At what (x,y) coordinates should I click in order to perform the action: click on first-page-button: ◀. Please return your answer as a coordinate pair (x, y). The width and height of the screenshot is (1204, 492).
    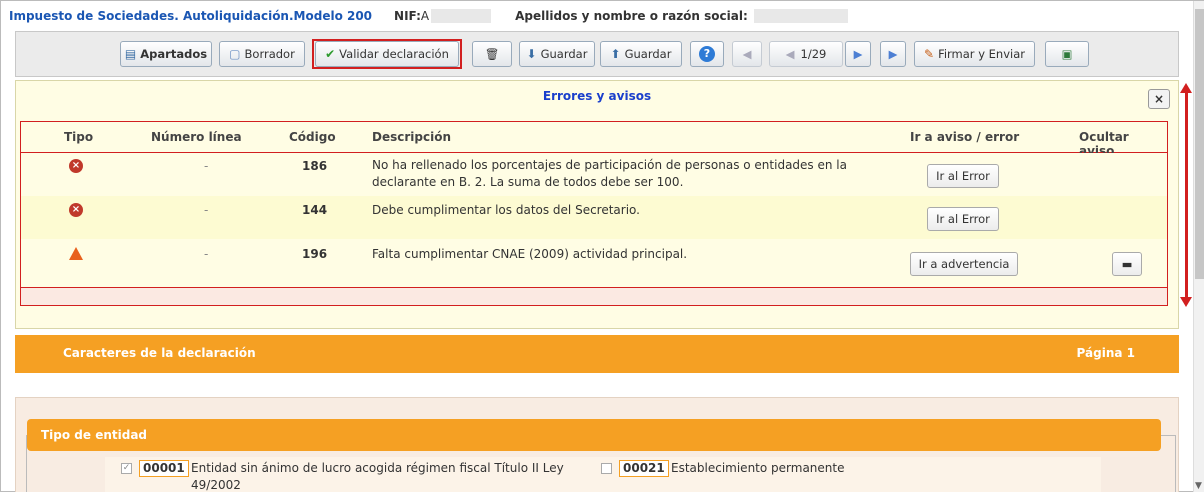
    Looking at the image, I should click on (747, 54).